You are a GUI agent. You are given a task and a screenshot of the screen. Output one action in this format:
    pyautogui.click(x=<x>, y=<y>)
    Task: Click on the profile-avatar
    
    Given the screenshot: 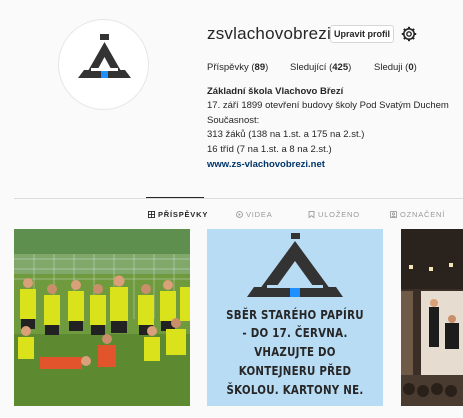 What is the action you would take?
    pyautogui.click(x=103, y=64)
    